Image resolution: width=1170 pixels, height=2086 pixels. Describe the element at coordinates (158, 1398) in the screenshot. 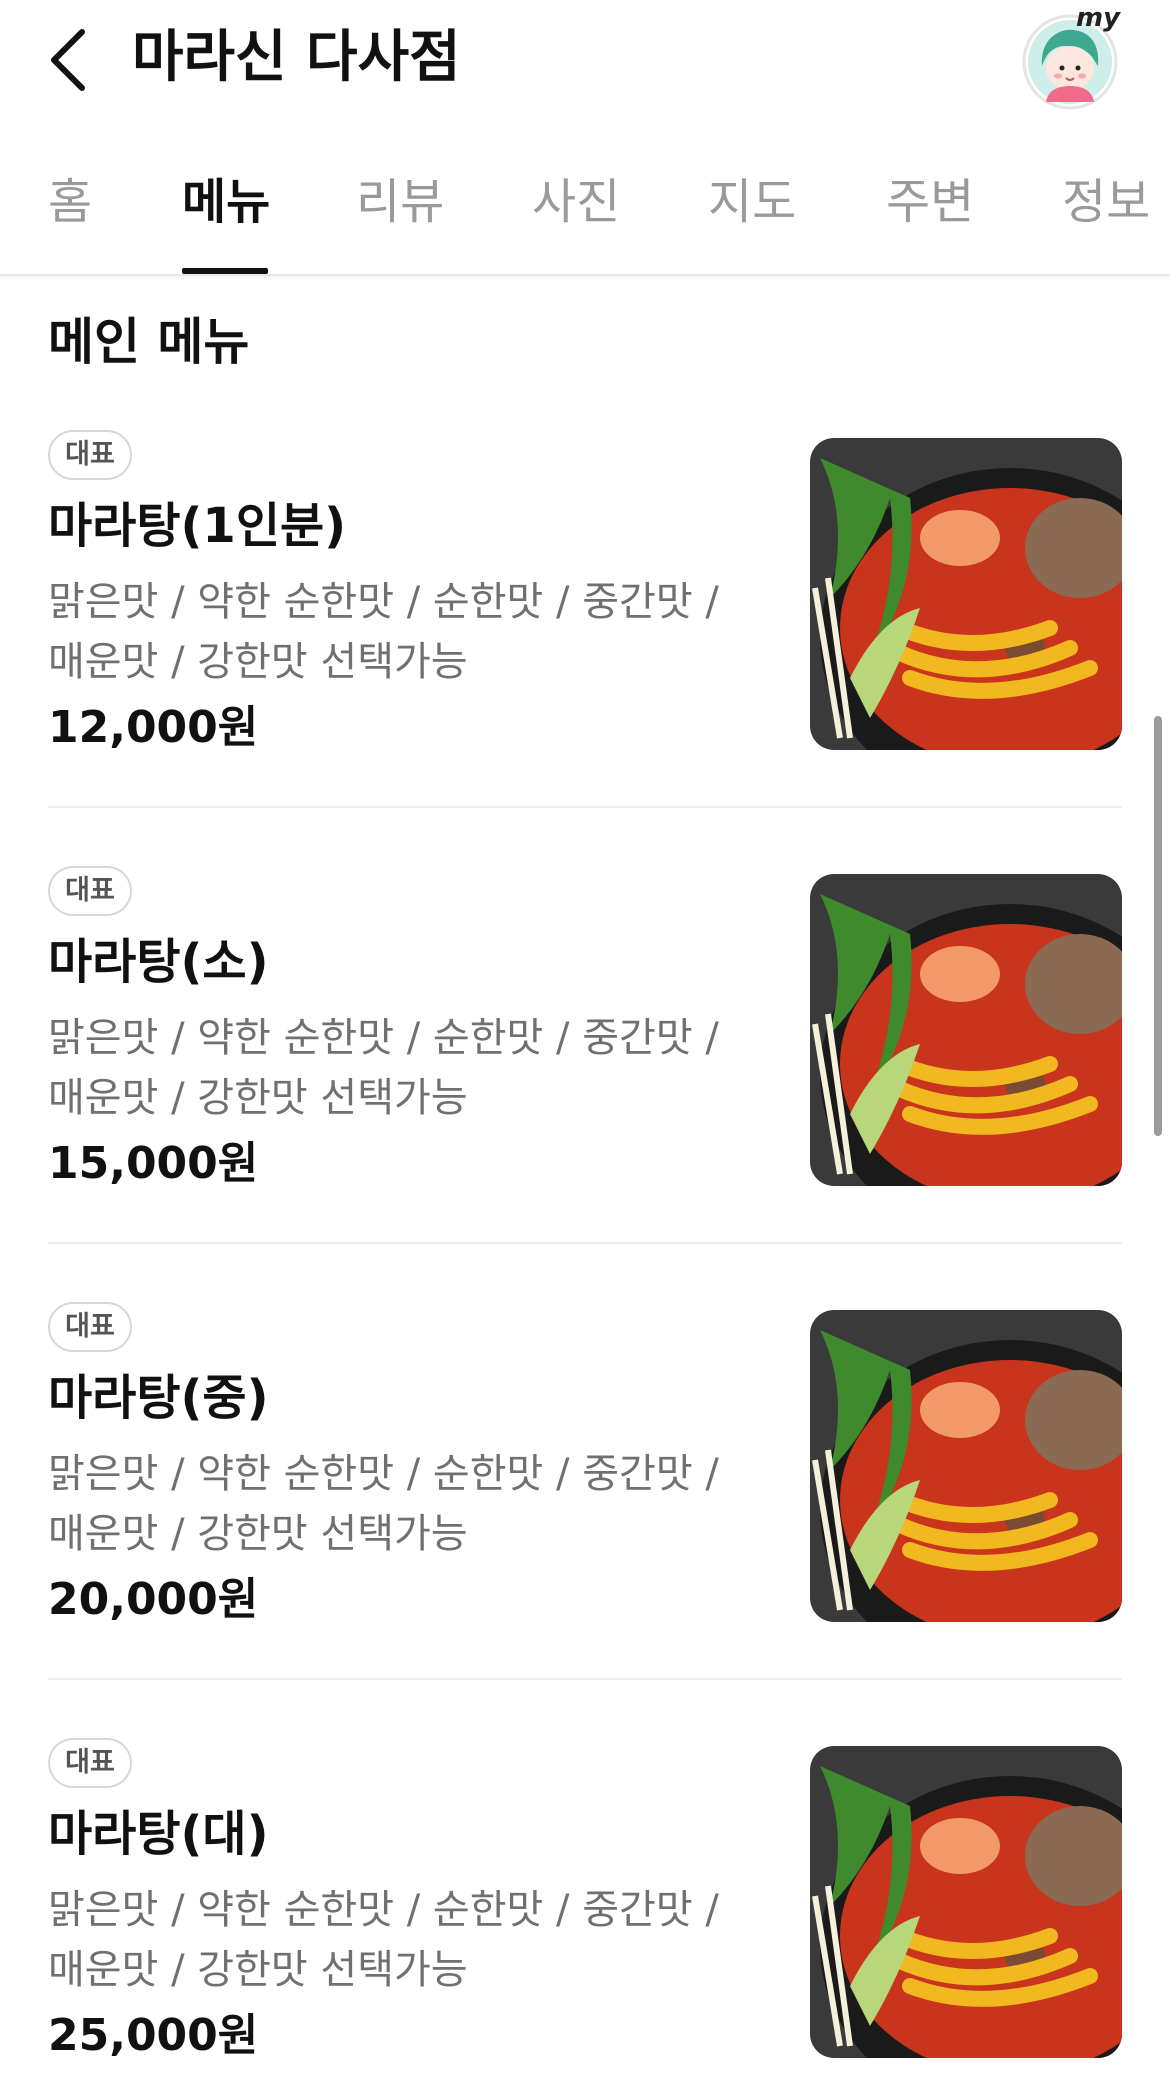

I see `menu-item-name: 마라탕(중)` at that location.